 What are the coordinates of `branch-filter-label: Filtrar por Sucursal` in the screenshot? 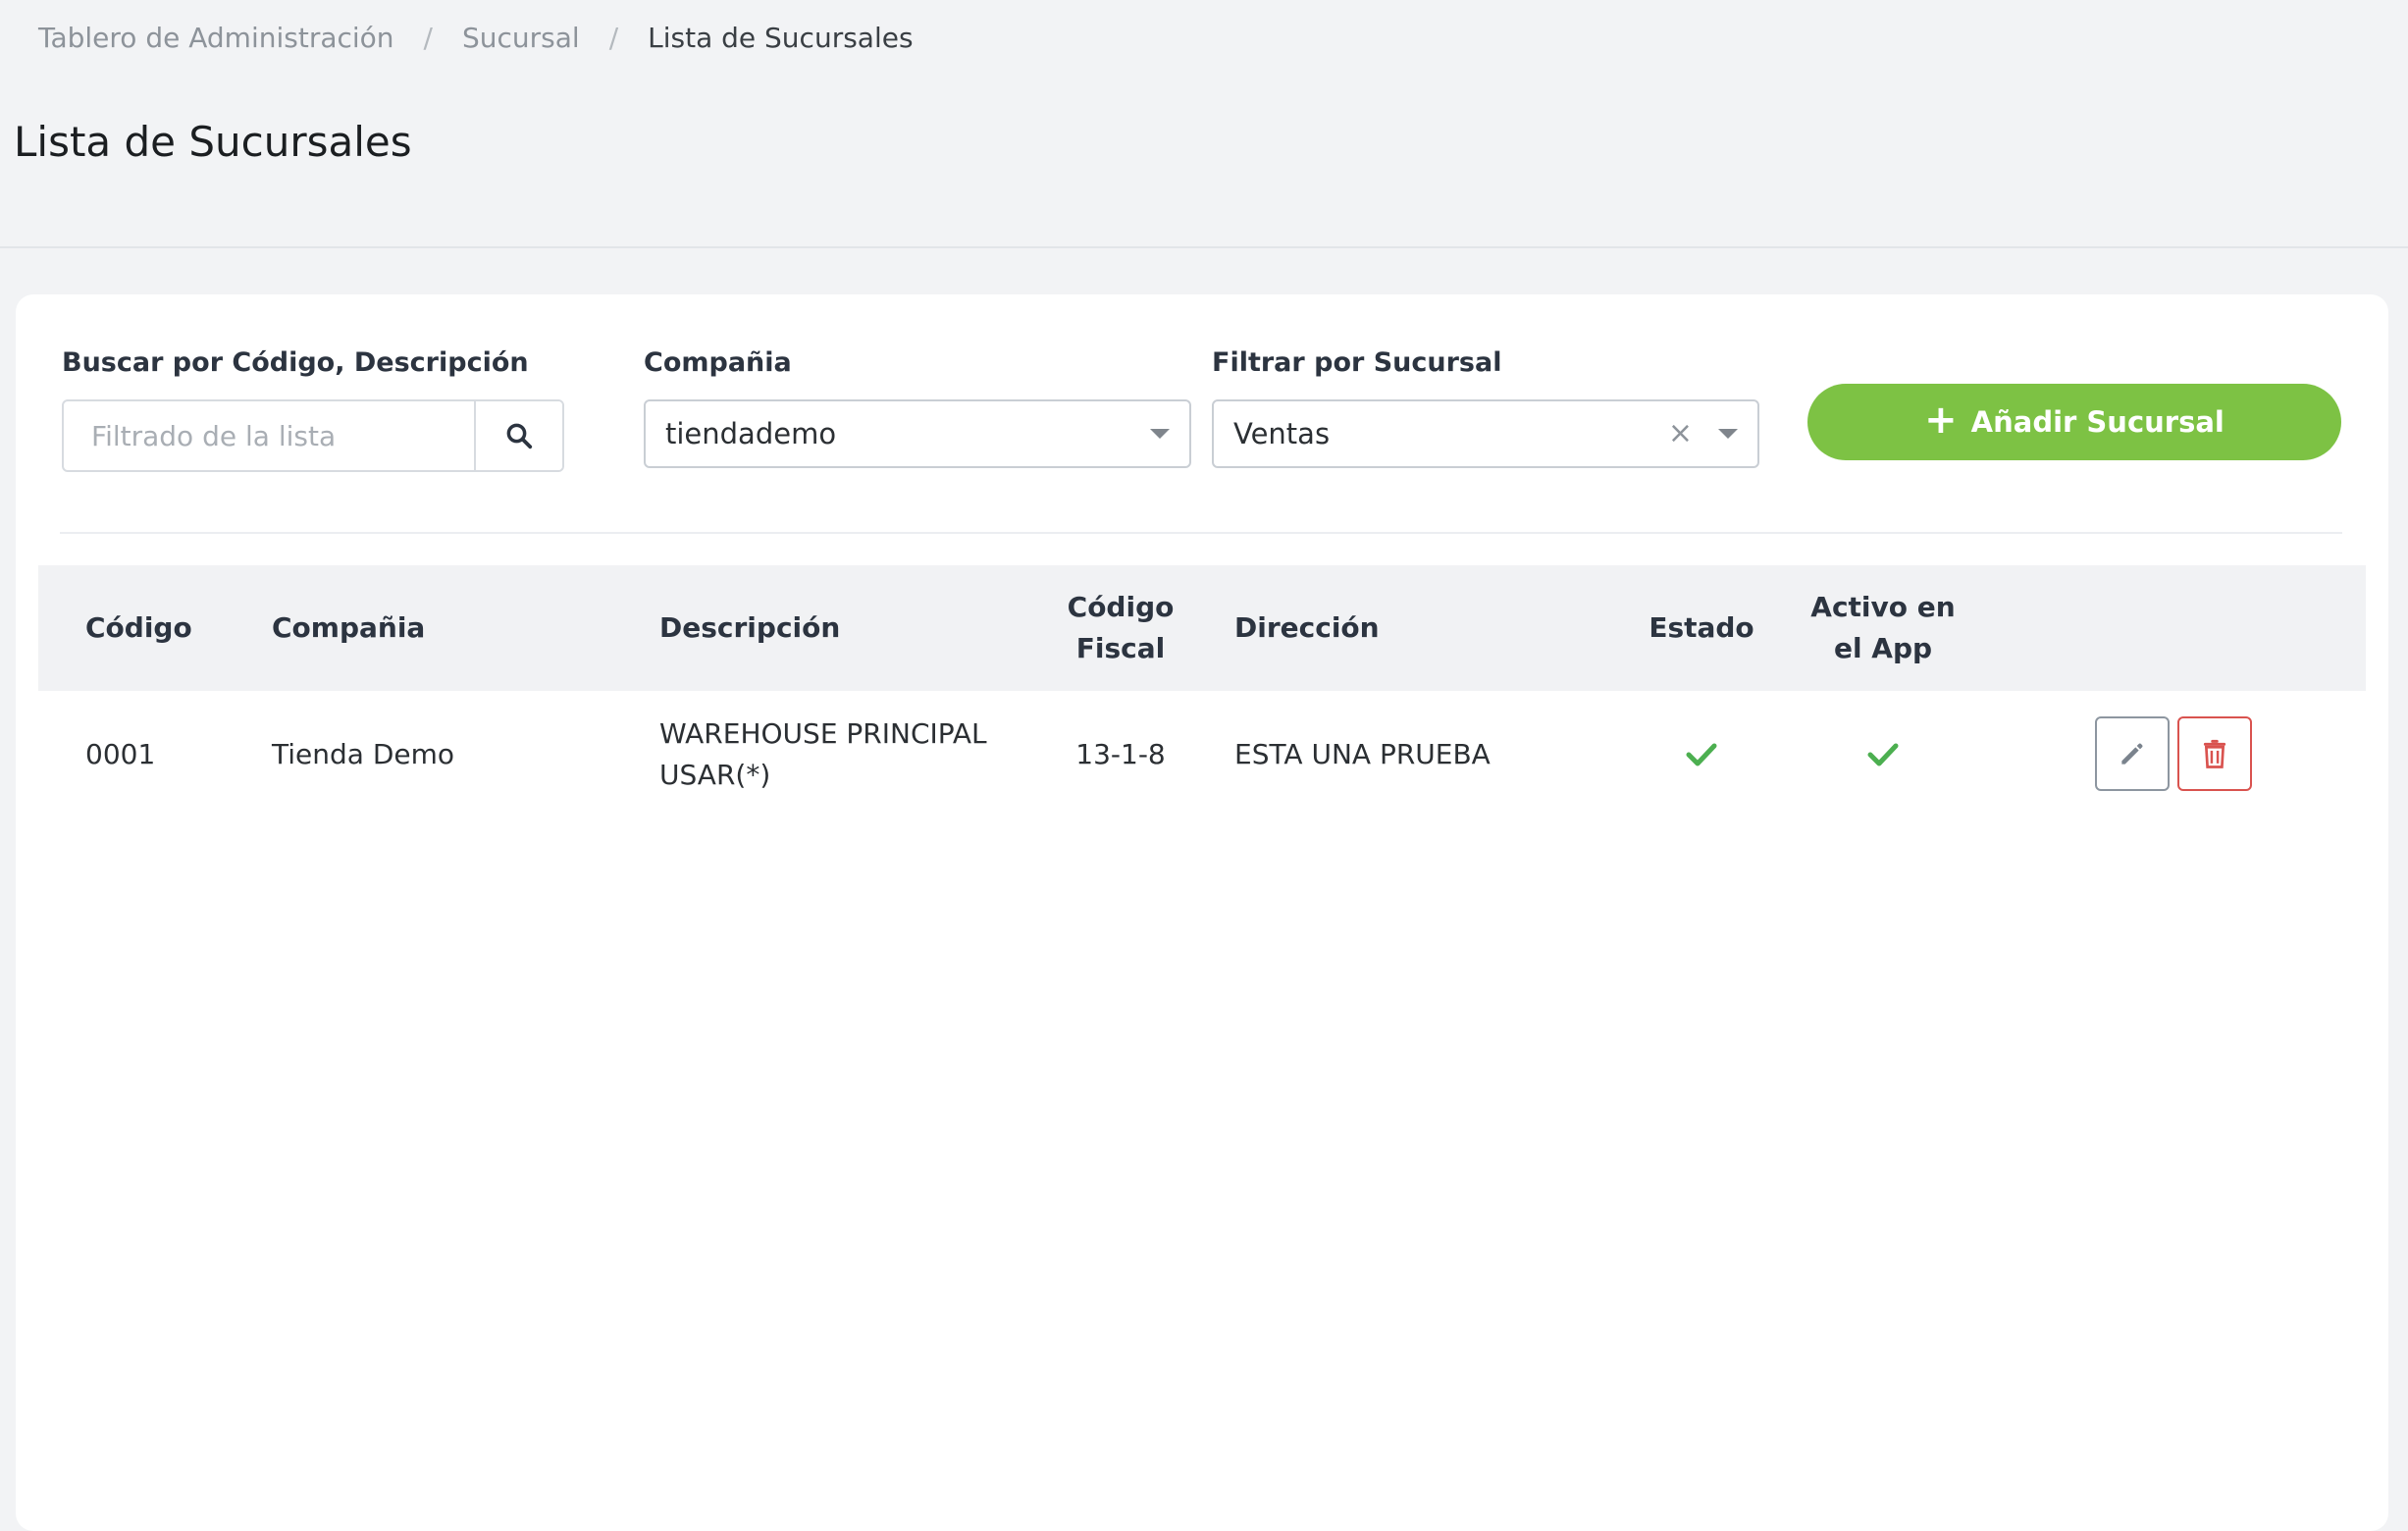 It's located at (1357, 362).